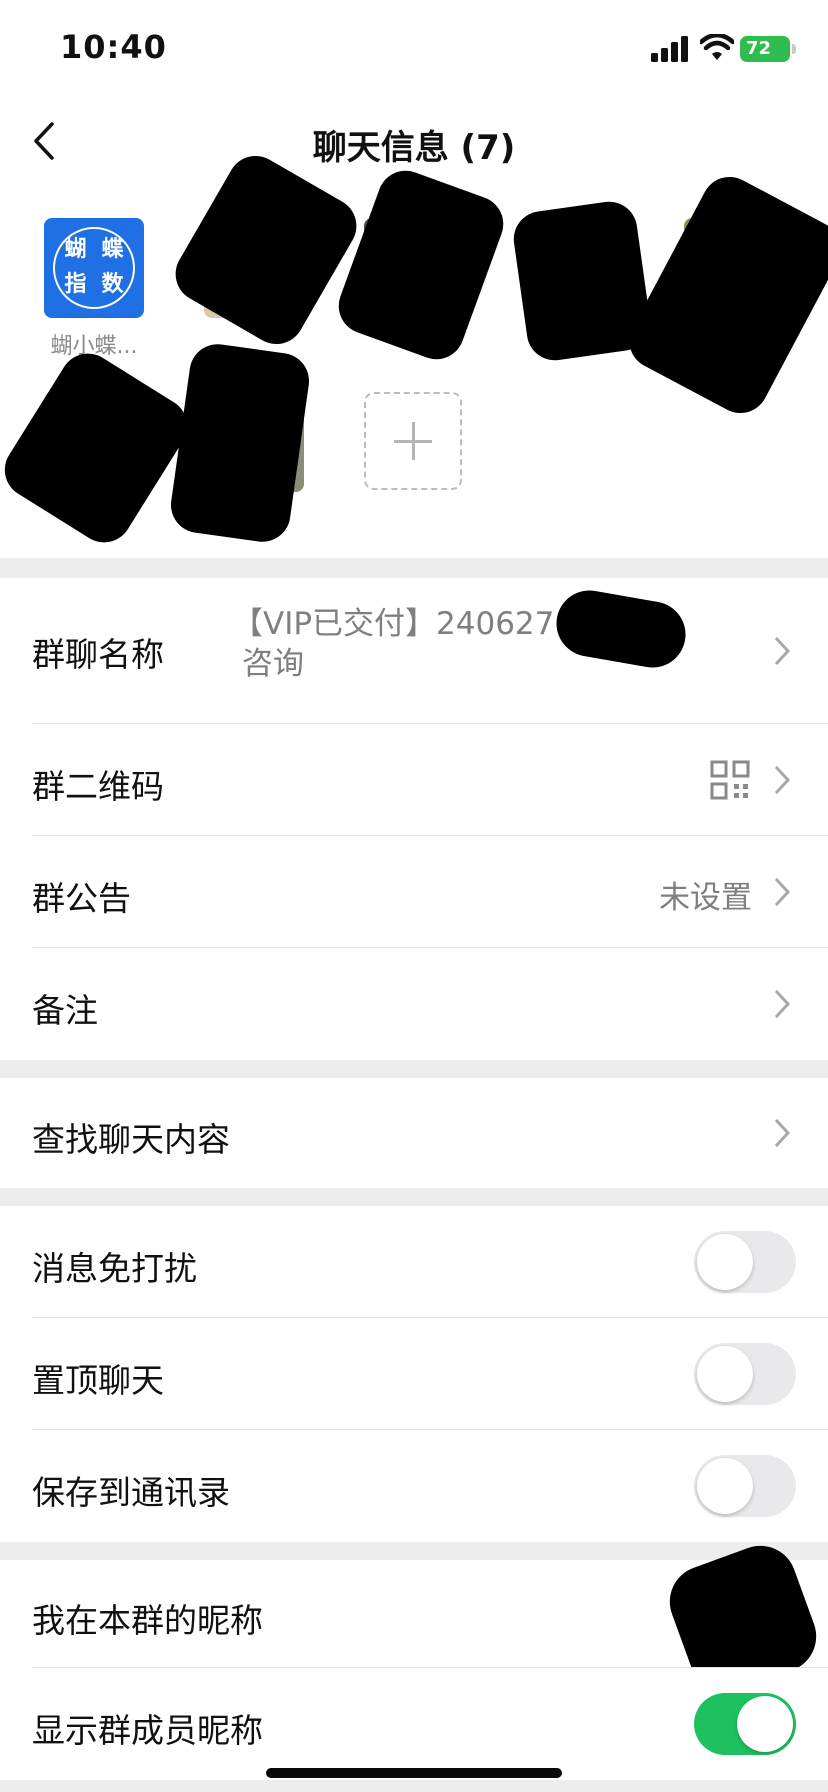 This screenshot has width=828, height=1792. What do you see at coordinates (414, 651) in the screenshot?
I see `group-name-row: 群聊名称 【VIP已交付】240627买房 咨询` at bounding box center [414, 651].